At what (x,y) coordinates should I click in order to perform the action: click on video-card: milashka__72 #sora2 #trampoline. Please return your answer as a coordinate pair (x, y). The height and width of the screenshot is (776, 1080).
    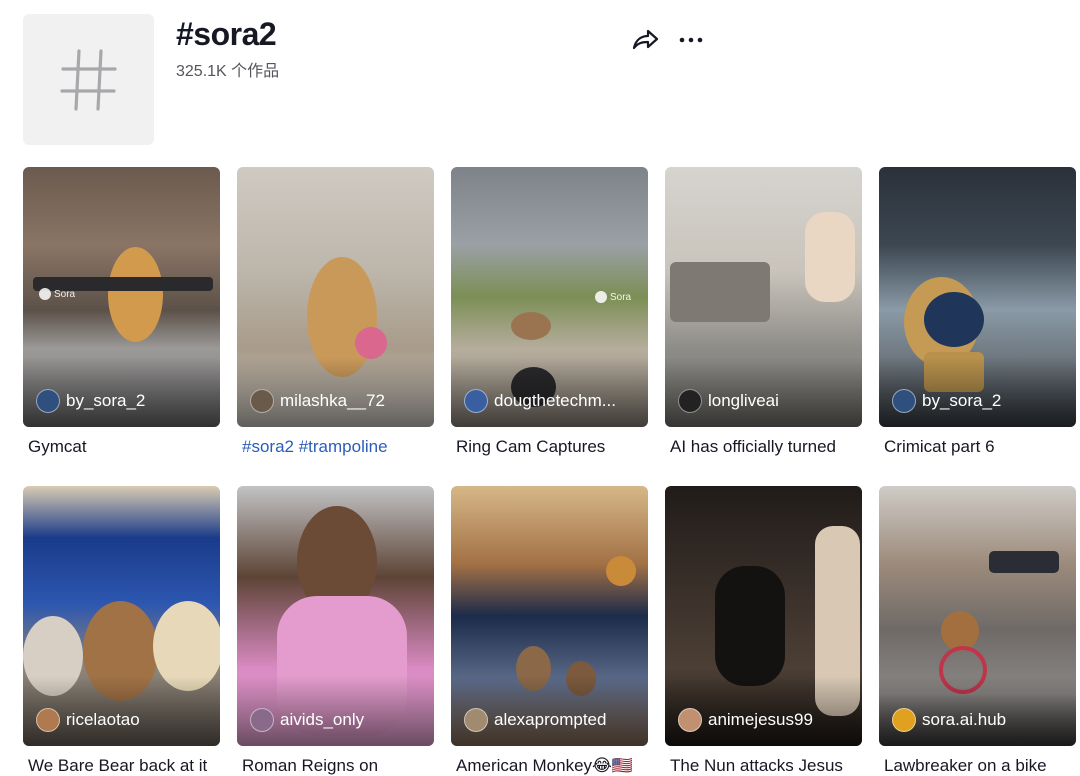
    Looking at the image, I should click on (335, 312).